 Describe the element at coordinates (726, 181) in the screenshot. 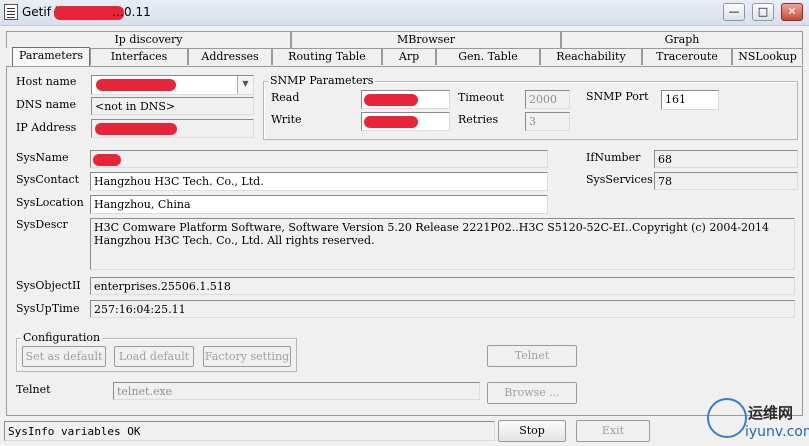

I see `sysservices-field: 78` at that location.